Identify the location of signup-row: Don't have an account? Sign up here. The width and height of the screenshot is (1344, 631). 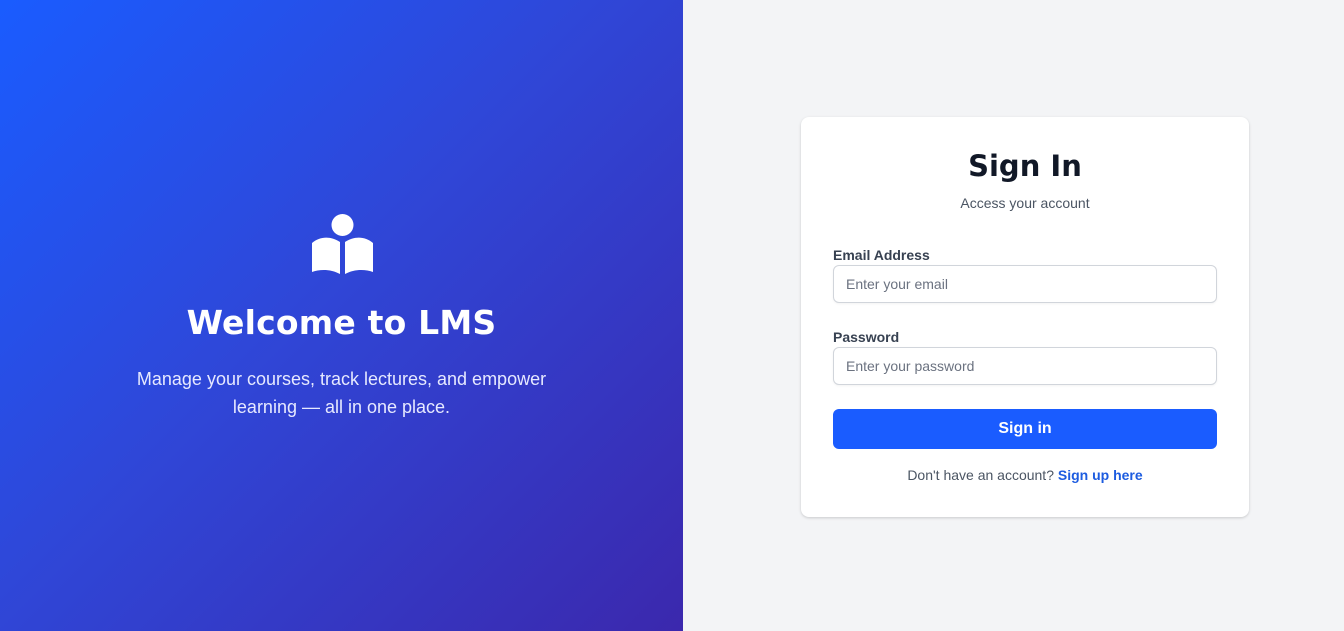
(1025, 475).